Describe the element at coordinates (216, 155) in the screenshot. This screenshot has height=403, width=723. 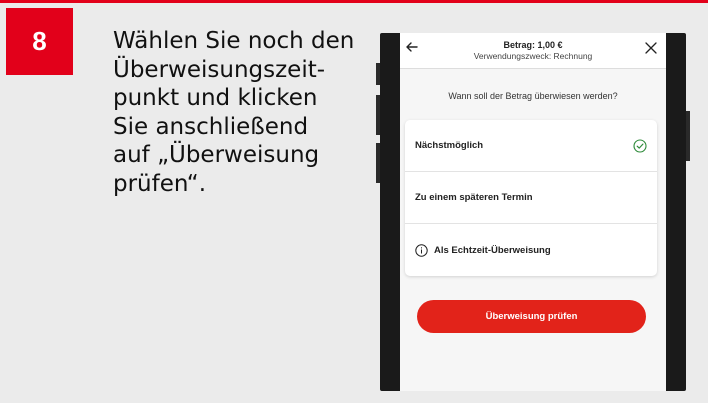
I see `instruction-line: auf „Überweisung` at that location.